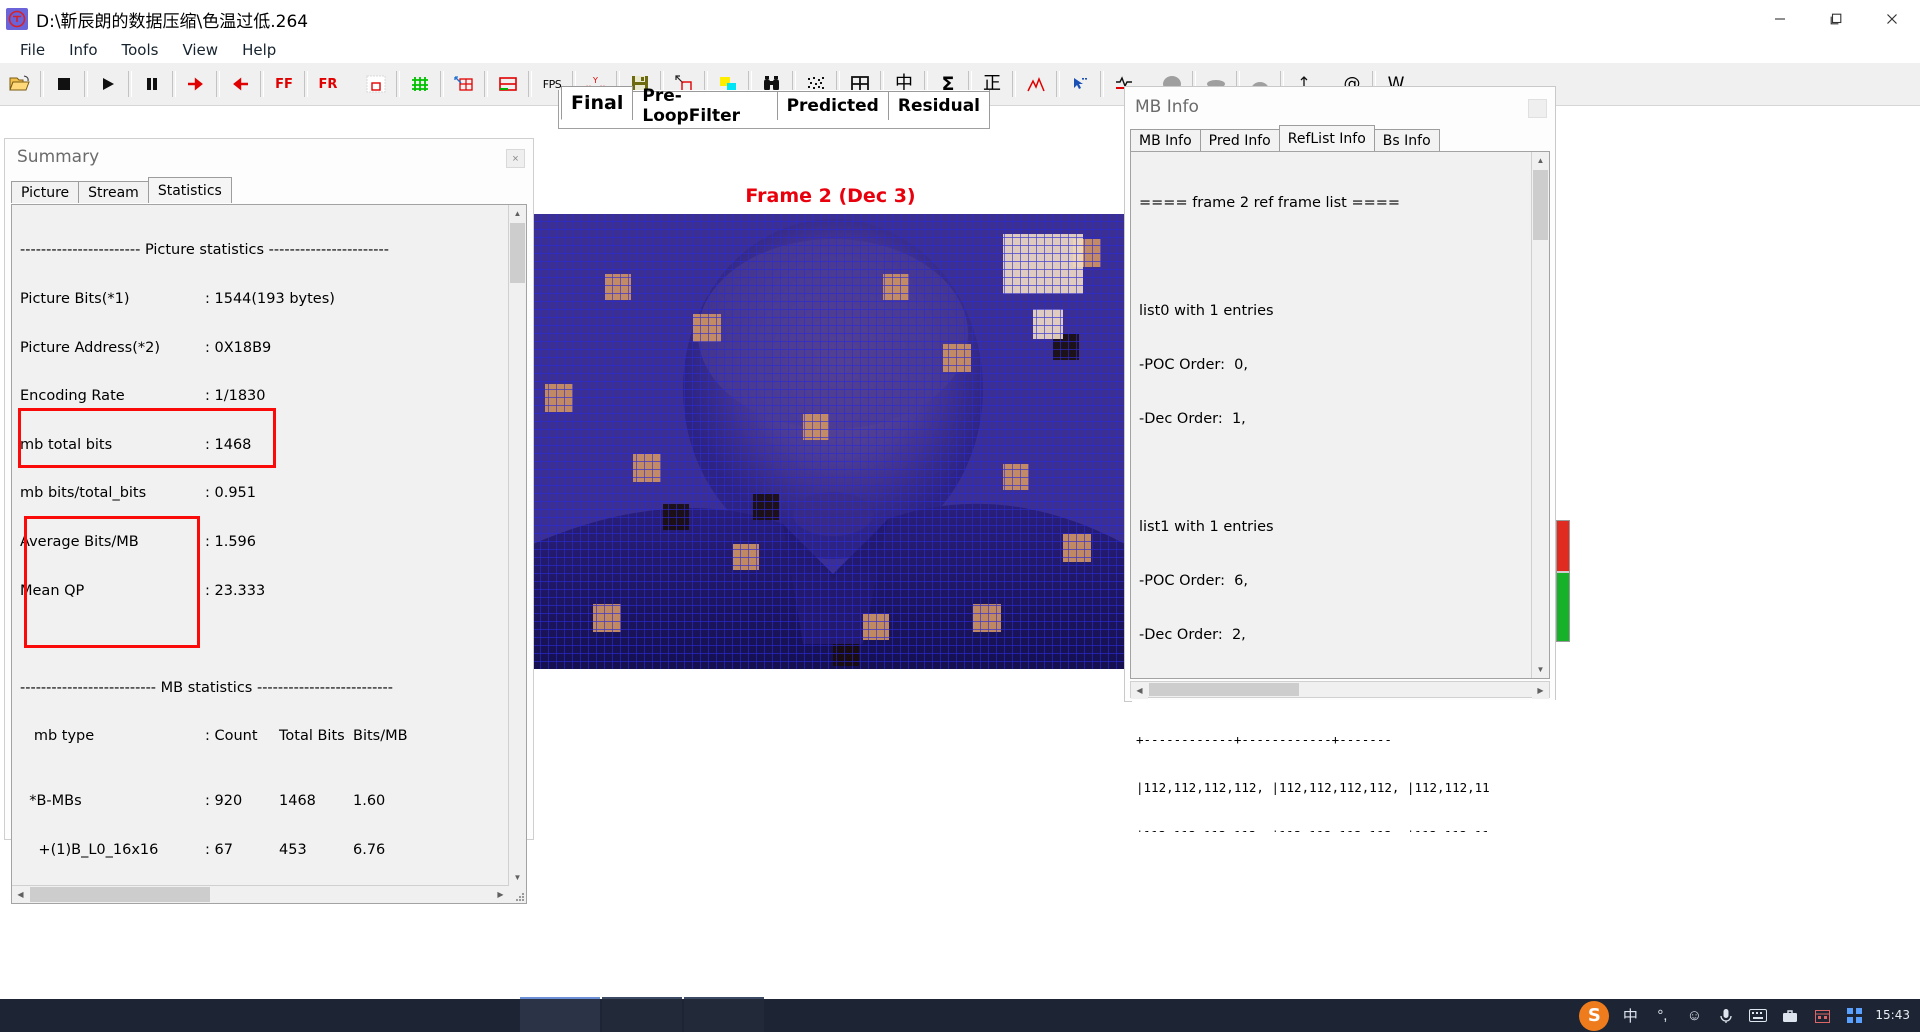 The width and height of the screenshot is (1920, 1032). Describe the element at coordinates (45, 192) in the screenshot. I see `tab-picture: Picture` at that location.